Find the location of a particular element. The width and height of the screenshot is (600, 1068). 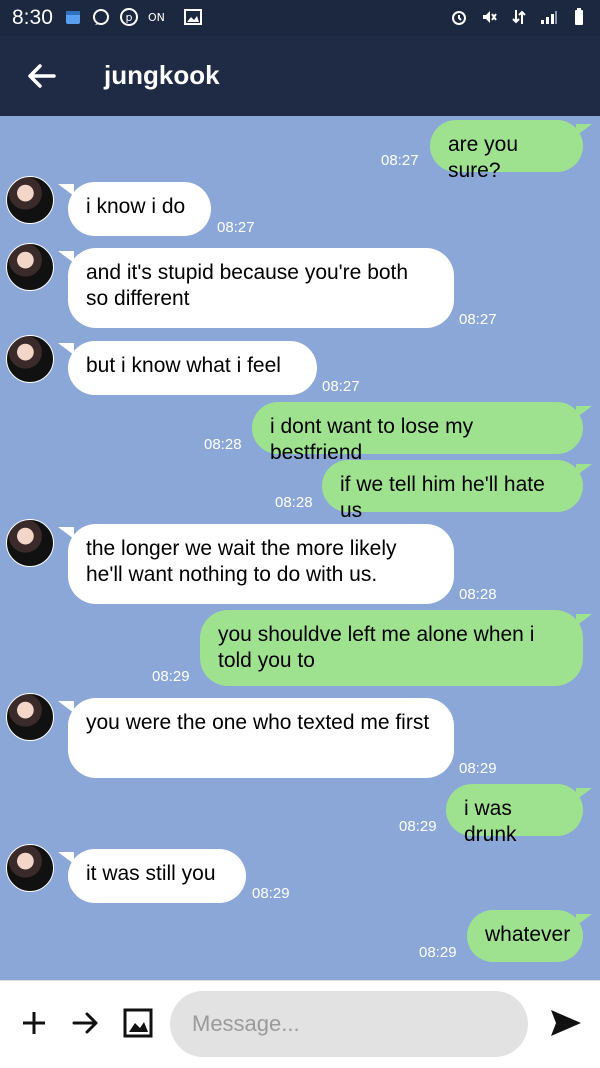

received-bubble: you were the one who texted me first is located at coordinates (261, 738).